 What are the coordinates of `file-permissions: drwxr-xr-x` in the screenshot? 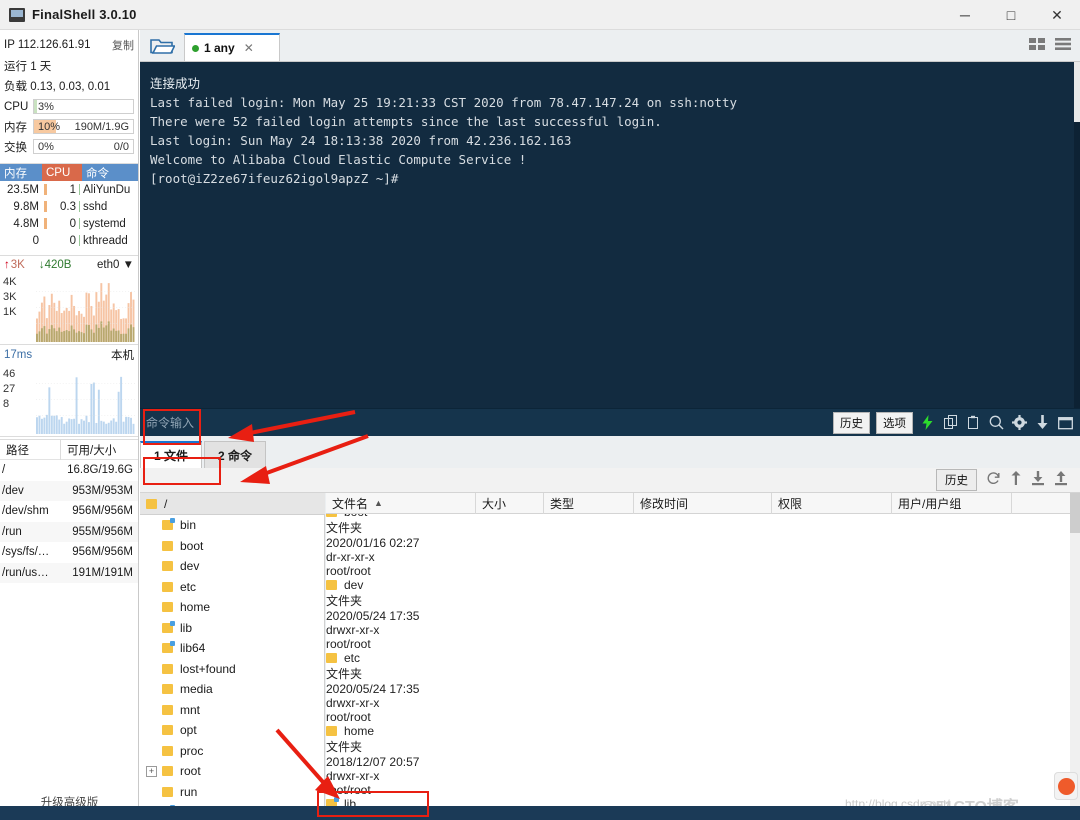 It's located at (353, 703).